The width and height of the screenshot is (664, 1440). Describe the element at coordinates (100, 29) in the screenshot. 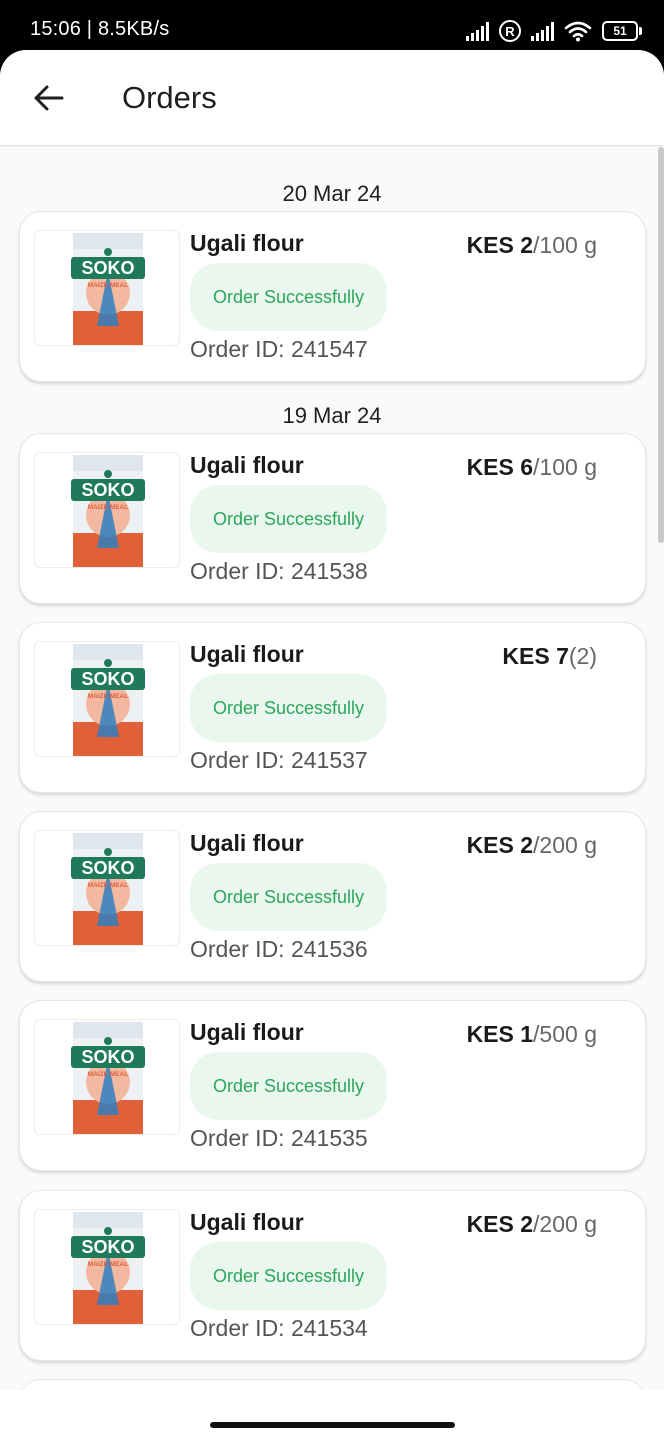

I see `status-time: 15:06 | 8.5KB/s` at that location.